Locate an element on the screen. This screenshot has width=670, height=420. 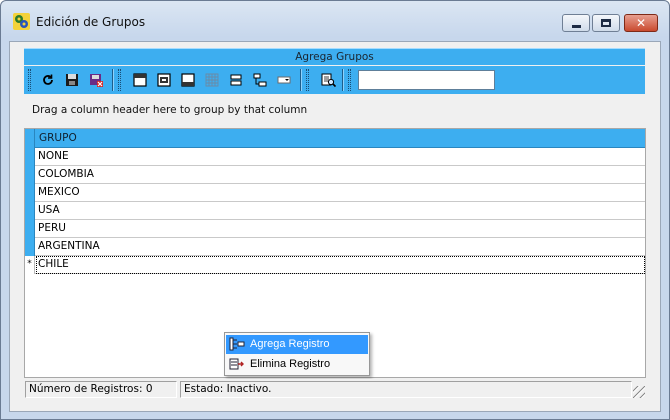
tree-button is located at coordinates (260, 80).